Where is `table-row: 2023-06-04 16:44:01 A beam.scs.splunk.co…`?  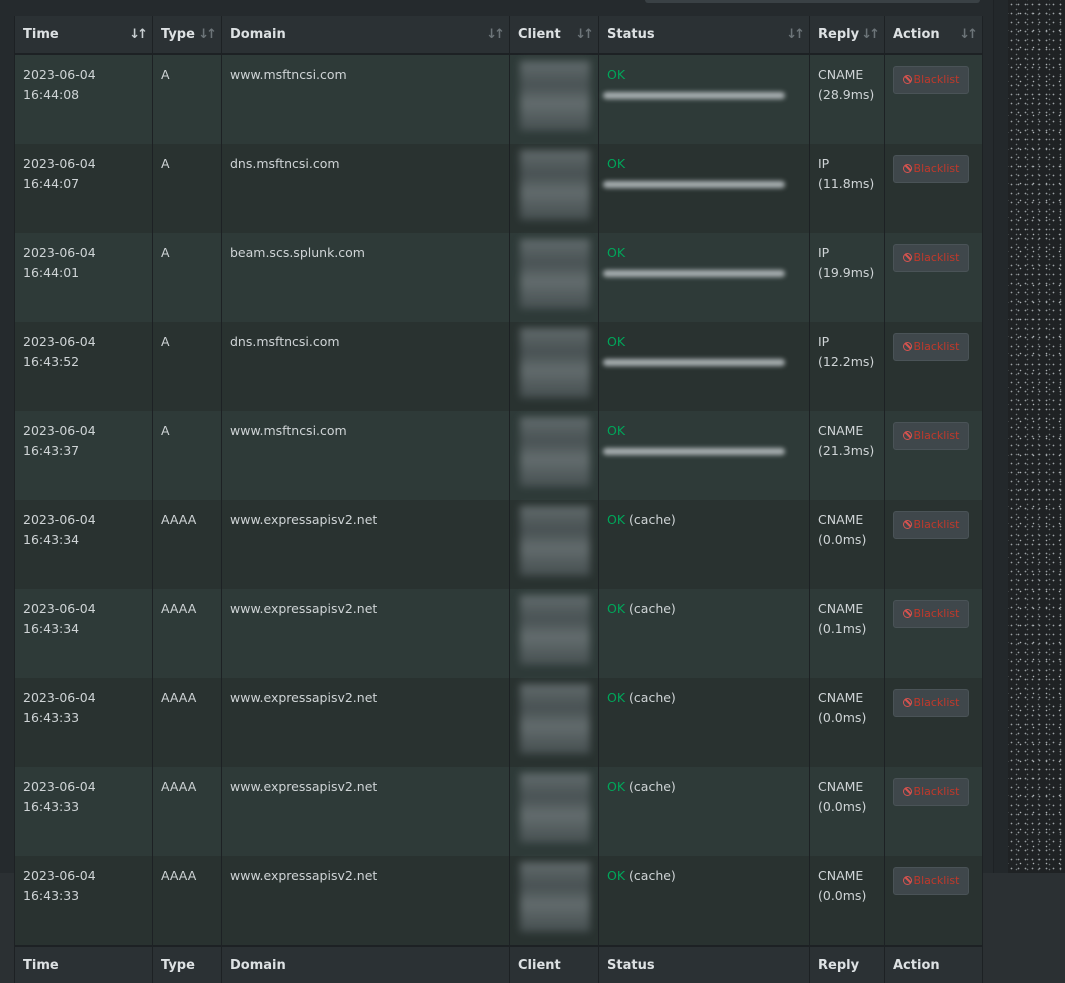
table-row: 2023-06-04 16:44:01 A beam.scs.splunk.co… is located at coordinates (498, 277).